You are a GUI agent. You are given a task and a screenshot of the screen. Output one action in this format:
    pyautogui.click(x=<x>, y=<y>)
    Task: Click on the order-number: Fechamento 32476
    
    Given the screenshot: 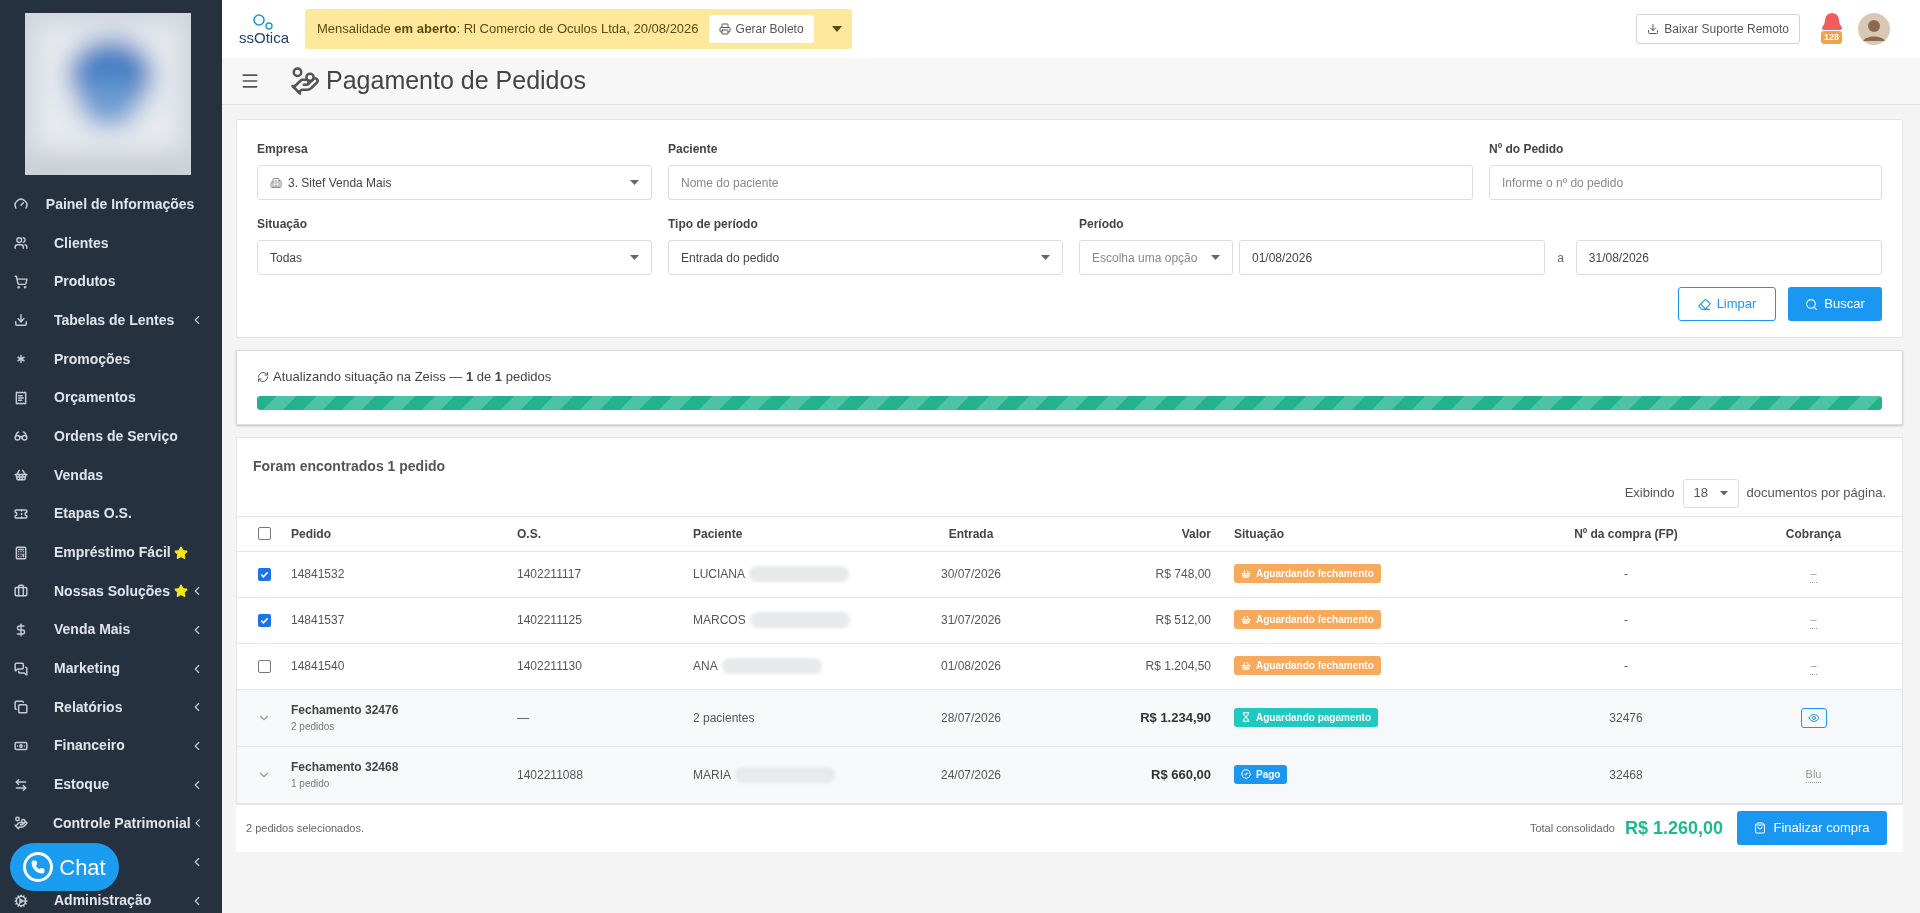 What is the action you would take?
    pyautogui.click(x=345, y=710)
    